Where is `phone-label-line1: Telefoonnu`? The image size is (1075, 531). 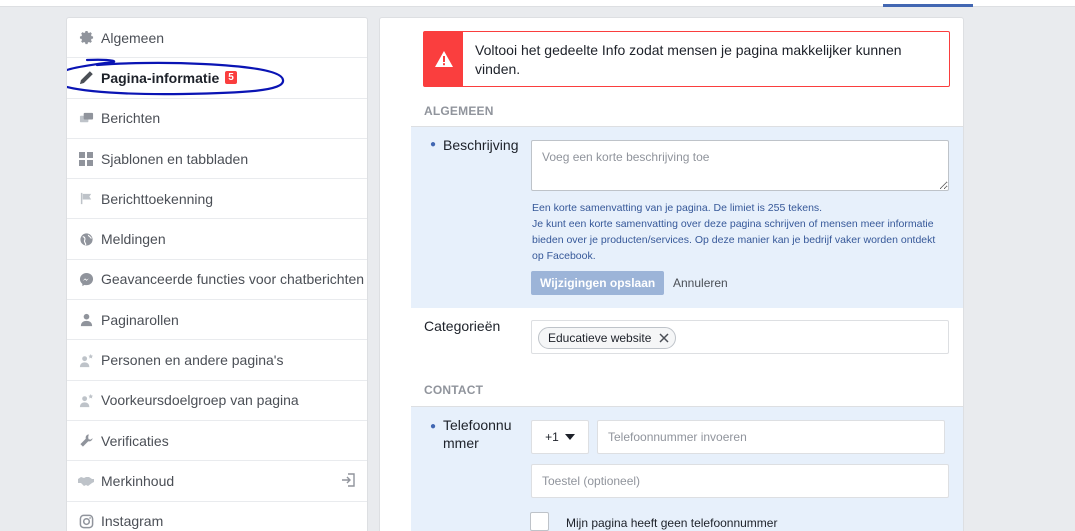 phone-label-line1: Telefoonnu is located at coordinates (477, 425).